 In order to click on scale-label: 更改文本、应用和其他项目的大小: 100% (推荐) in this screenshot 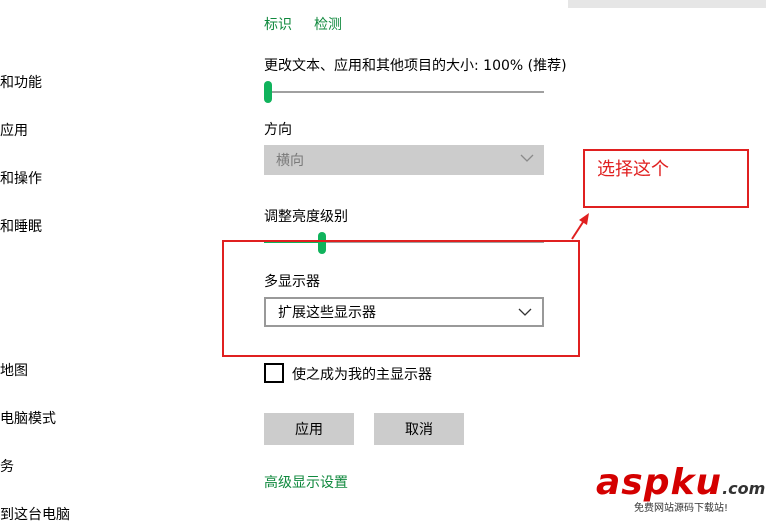, I will do `click(415, 66)`.